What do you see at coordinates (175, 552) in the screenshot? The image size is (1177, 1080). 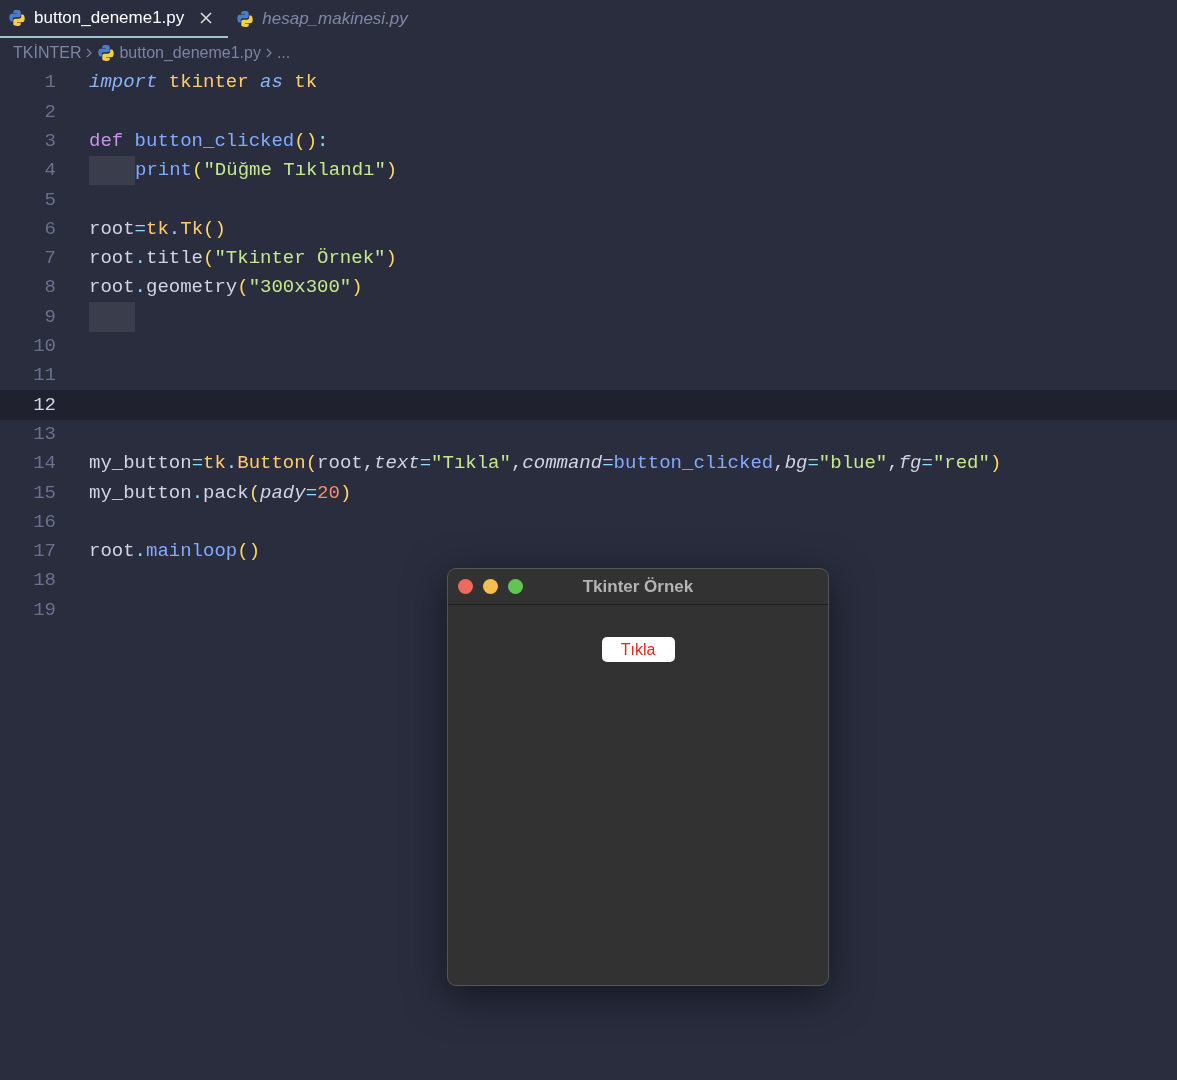 I see `code-line: root.mainloop()` at bounding box center [175, 552].